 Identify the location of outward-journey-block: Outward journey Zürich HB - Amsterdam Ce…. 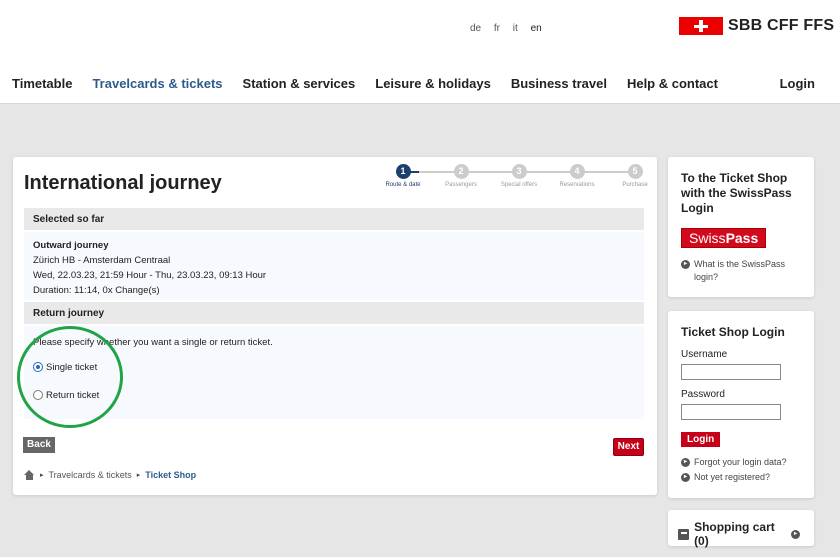
(334, 266).